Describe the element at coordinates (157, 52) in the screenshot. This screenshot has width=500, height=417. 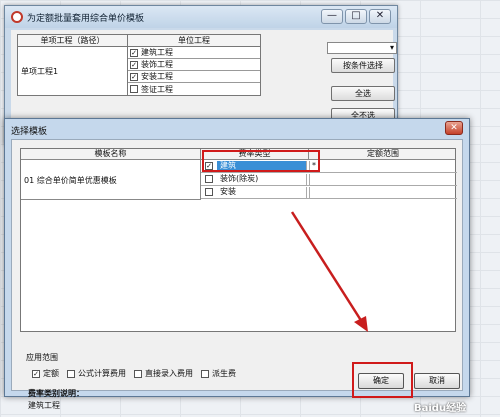
I see `unit-label: 建筑工程` at that location.